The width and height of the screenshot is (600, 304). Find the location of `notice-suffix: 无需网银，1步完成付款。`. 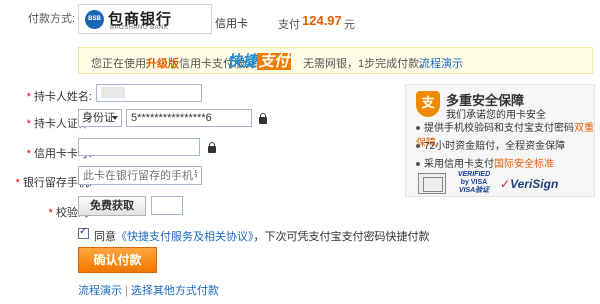

notice-suffix: 无需网银，1步完成付款。 is located at coordinates (367, 64).